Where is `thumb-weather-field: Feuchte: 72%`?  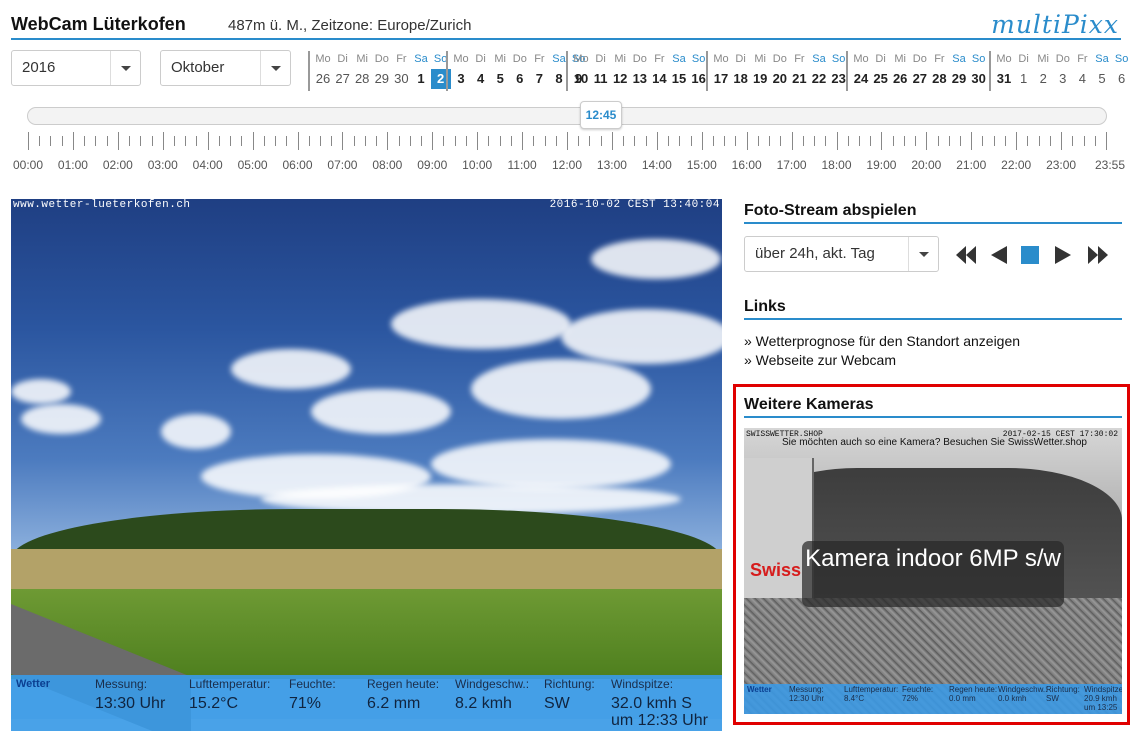
thumb-weather-field: Feuchte: 72% is located at coordinates (918, 694).